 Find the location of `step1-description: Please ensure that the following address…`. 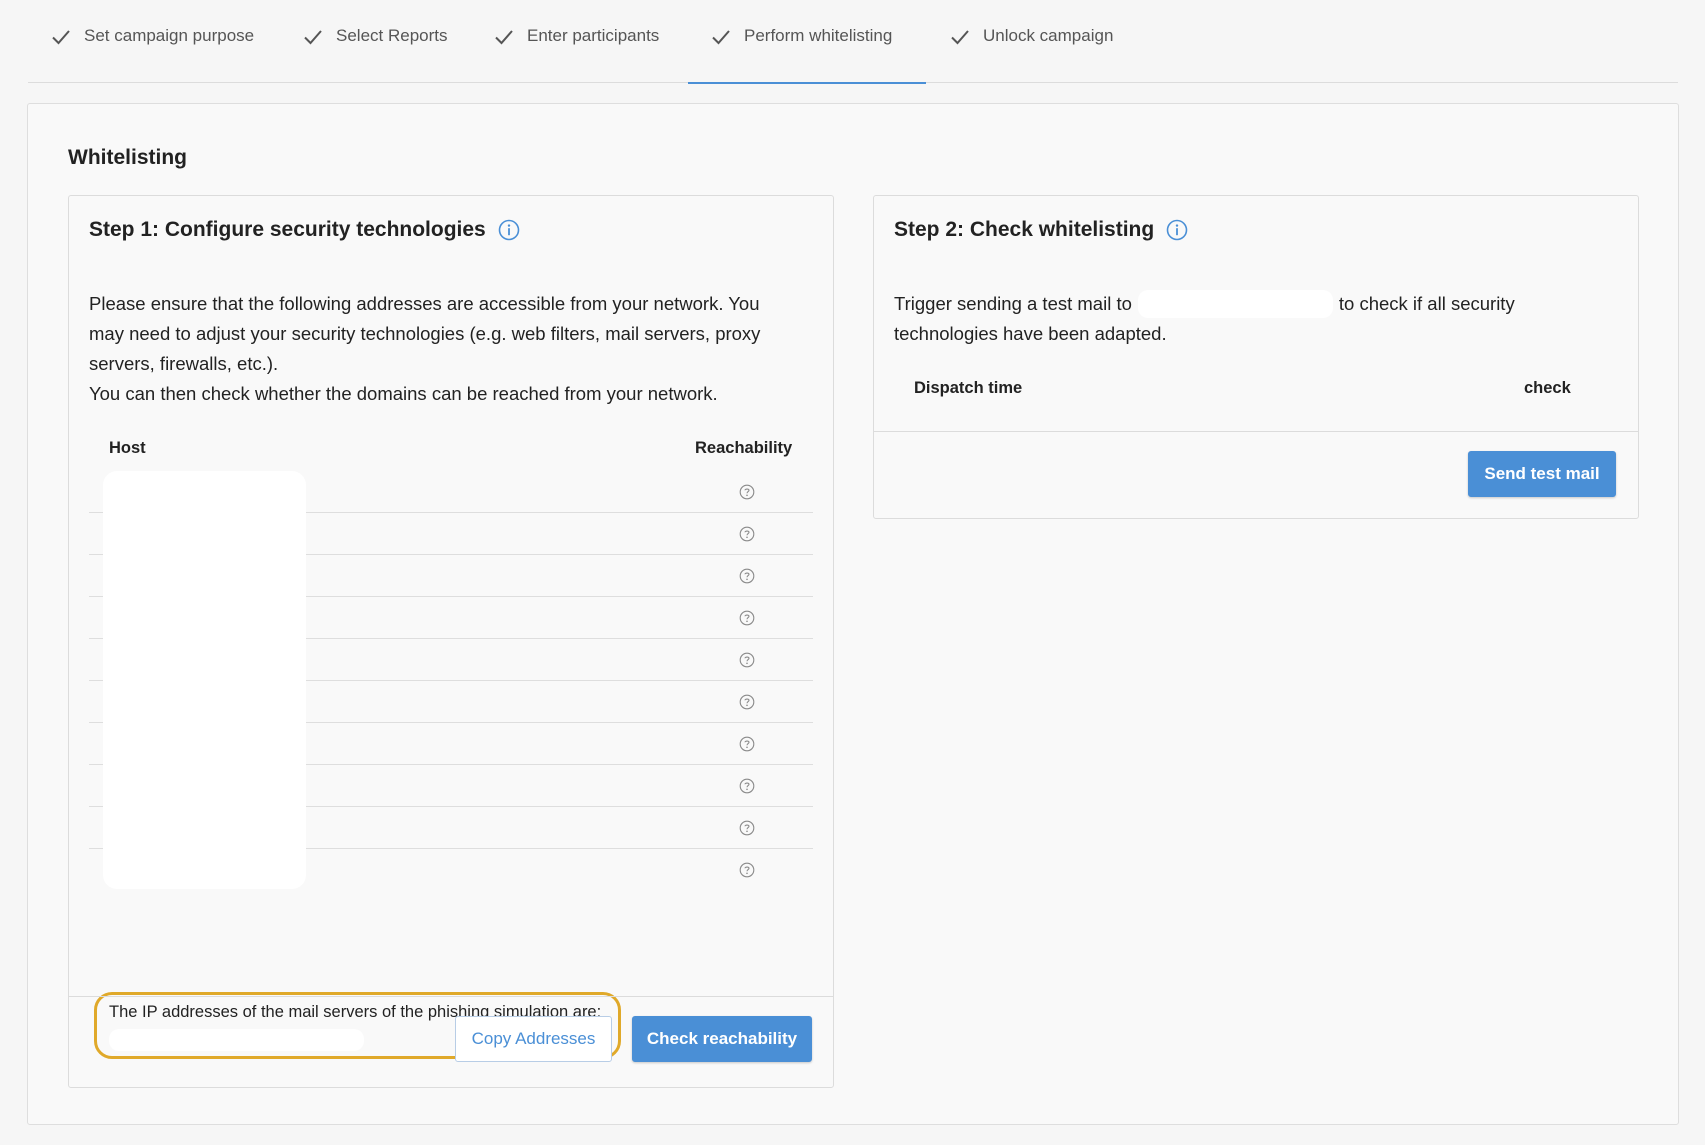

step1-description: Please ensure that the following address… is located at coordinates (424, 349).